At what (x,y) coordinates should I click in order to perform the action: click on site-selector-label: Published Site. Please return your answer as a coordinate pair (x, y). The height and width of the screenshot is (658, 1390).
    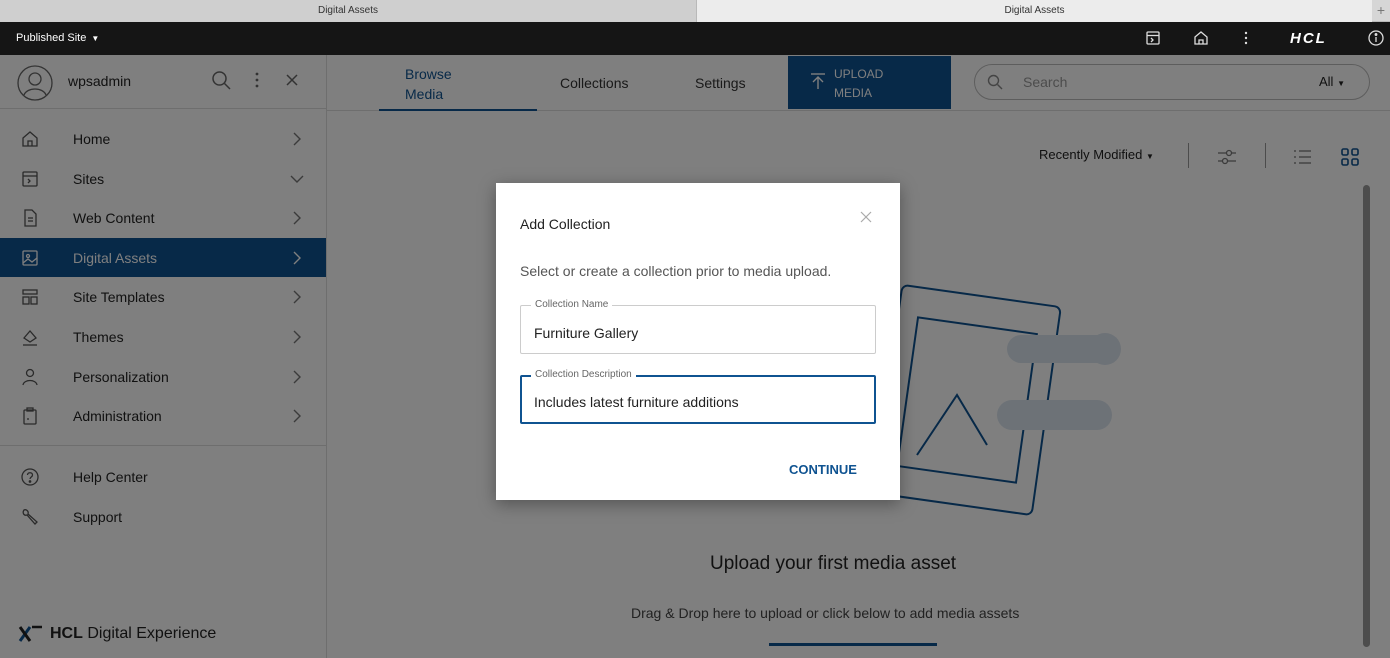
    Looking at the image, I should click on (51, 38).